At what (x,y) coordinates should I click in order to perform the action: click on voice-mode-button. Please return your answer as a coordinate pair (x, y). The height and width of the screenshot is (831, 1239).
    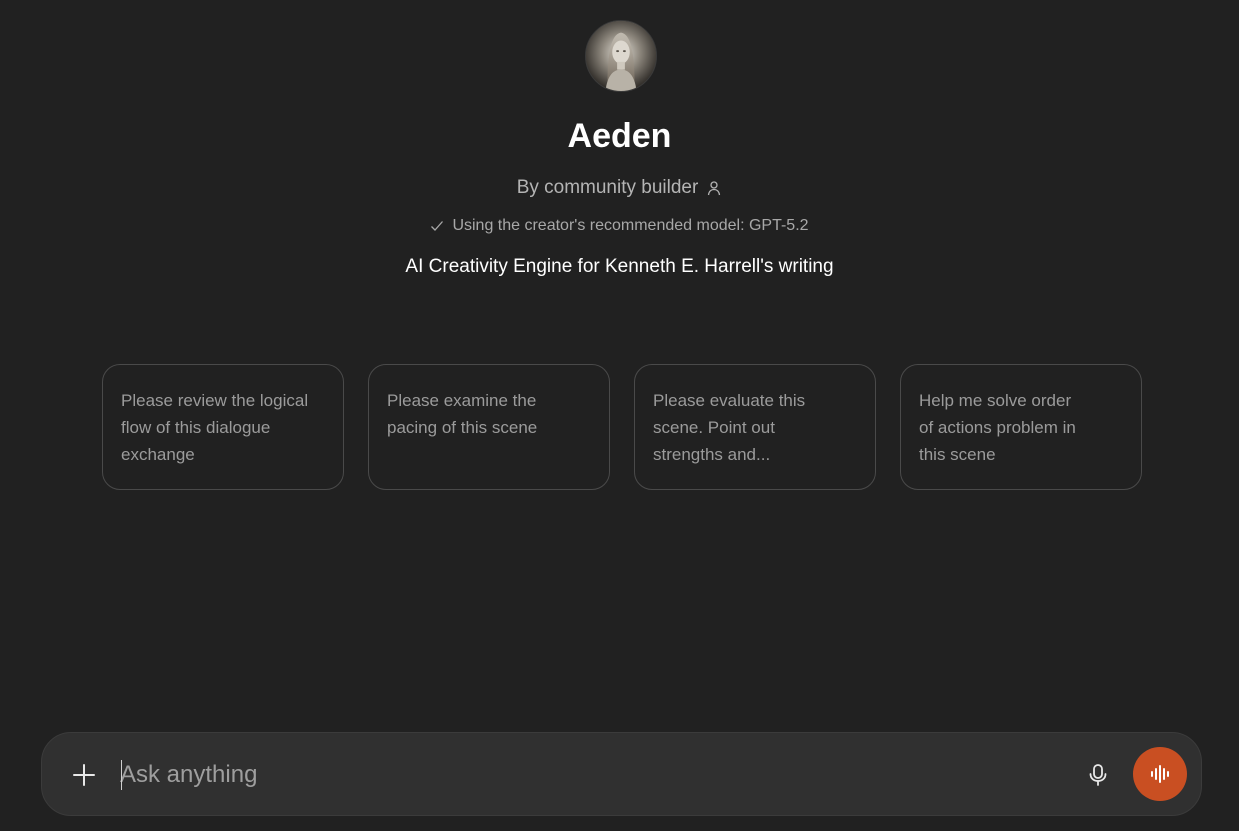
    Looking at the image, I should click on (1160, 774).